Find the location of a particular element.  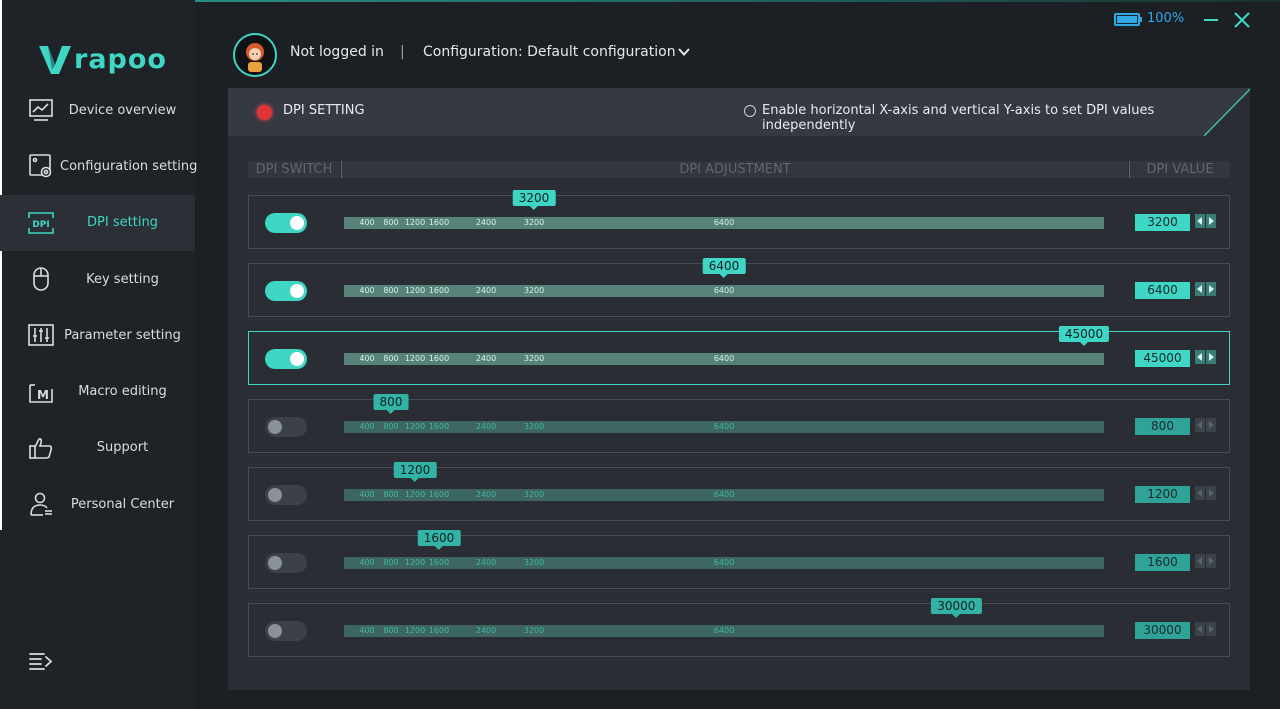

dpi-slider-track: 400 800 1200 1600 2400 3200 6400 3200 is located at coordinates (724, 209).